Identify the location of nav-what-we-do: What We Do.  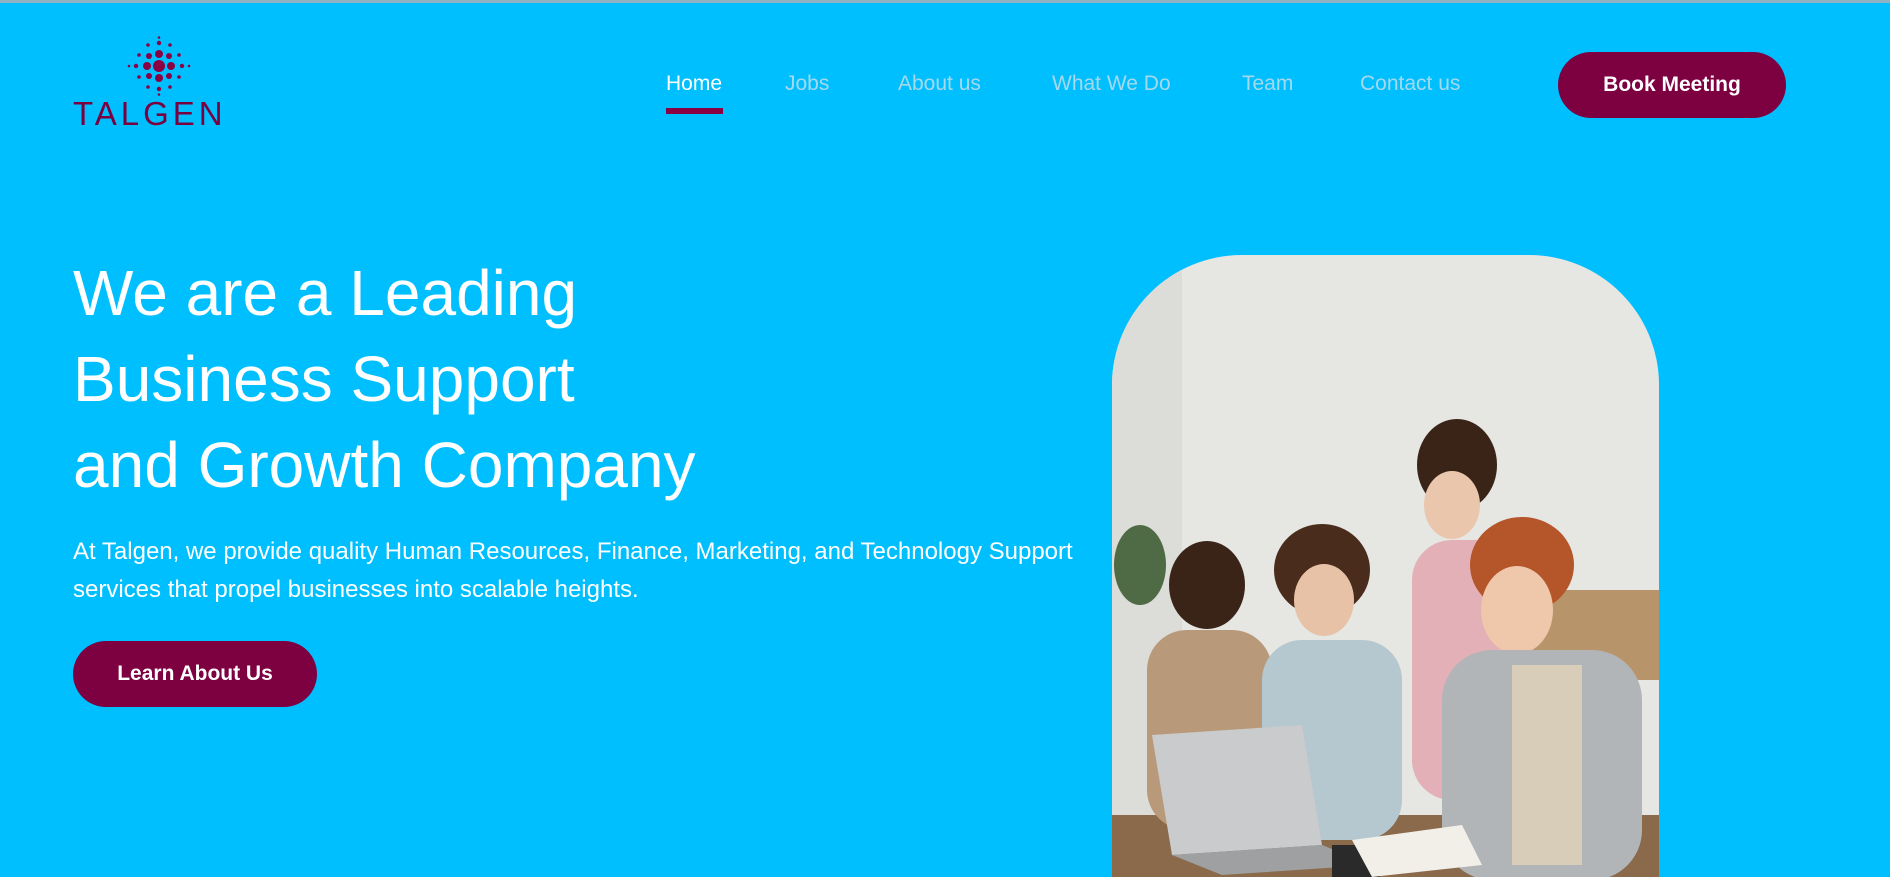
(1111, 84).